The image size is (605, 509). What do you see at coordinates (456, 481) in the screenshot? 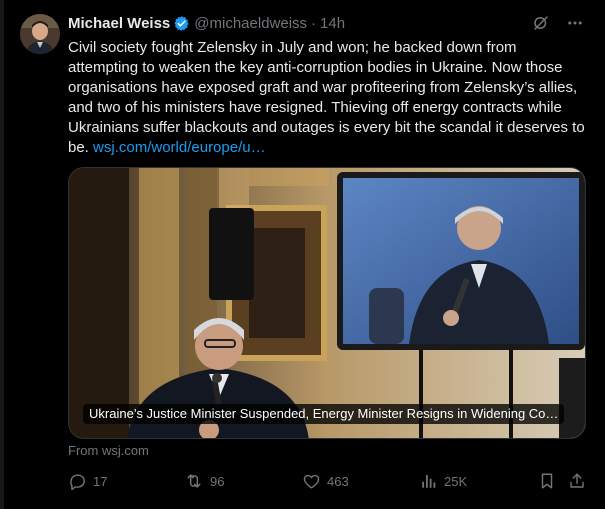
I see `views-count: 25K` at bounding box center [456, 481].